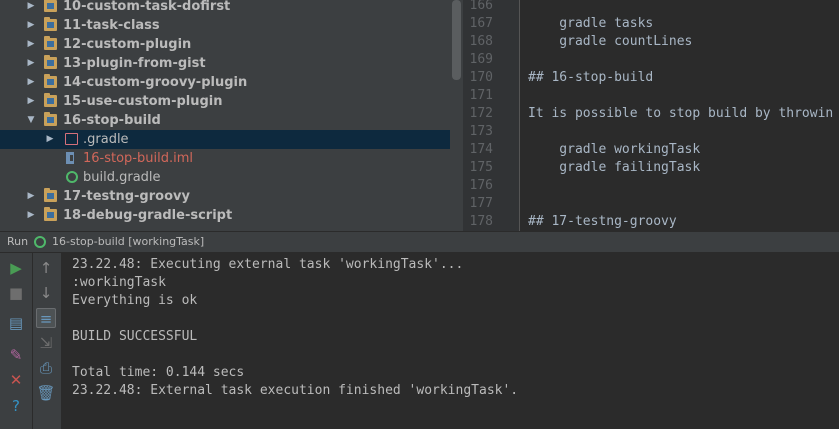  Describe the element at coordinates (481, 221) in the screenshot. I see `line-number: 178` at that location.